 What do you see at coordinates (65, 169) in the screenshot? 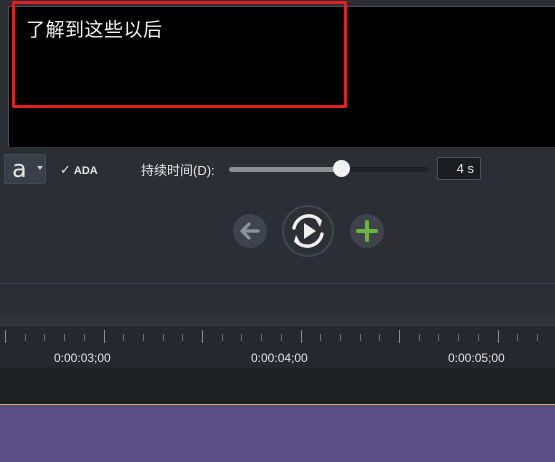
I see `check-icon: ✓` at bounding box center [65, 169].